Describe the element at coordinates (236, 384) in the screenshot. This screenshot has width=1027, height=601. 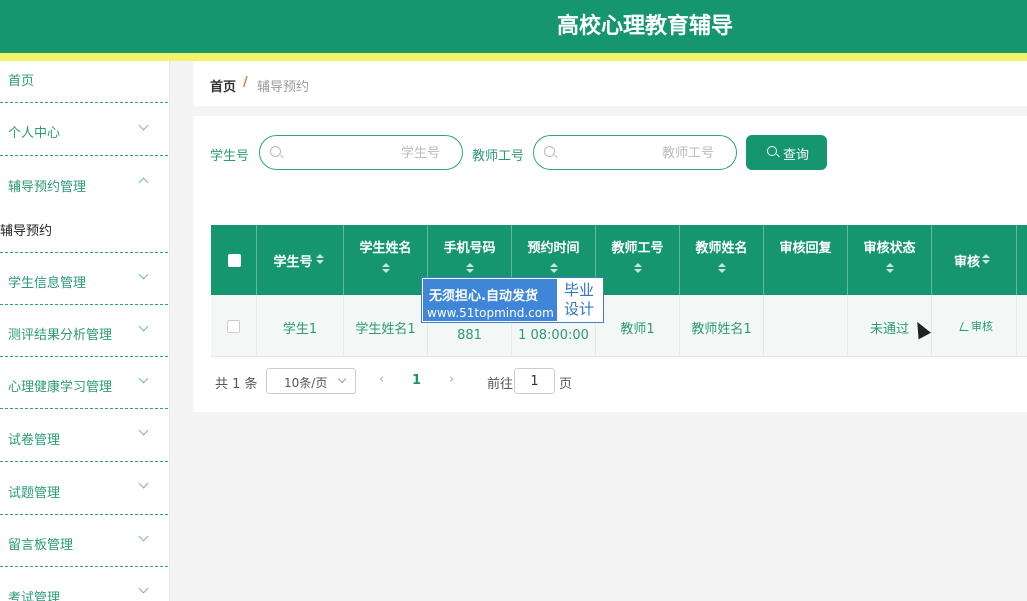
I see `total-count: 共 1 条` at that location.